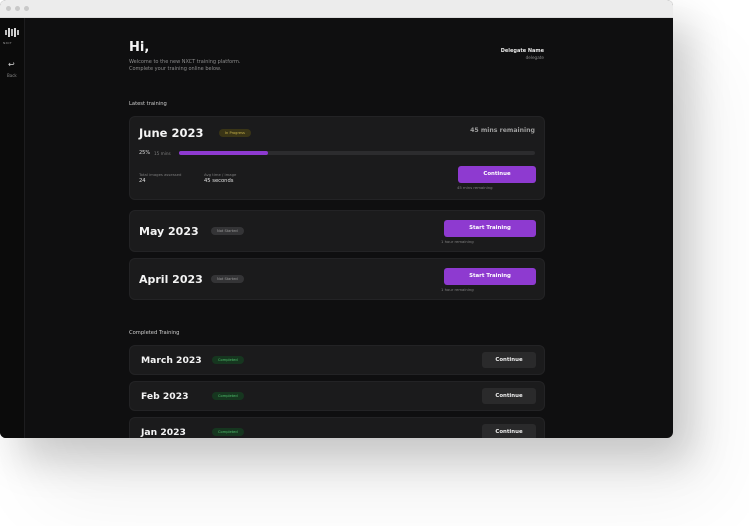  I want to click on back-arrow-icon: ↩, so click(11, 65).